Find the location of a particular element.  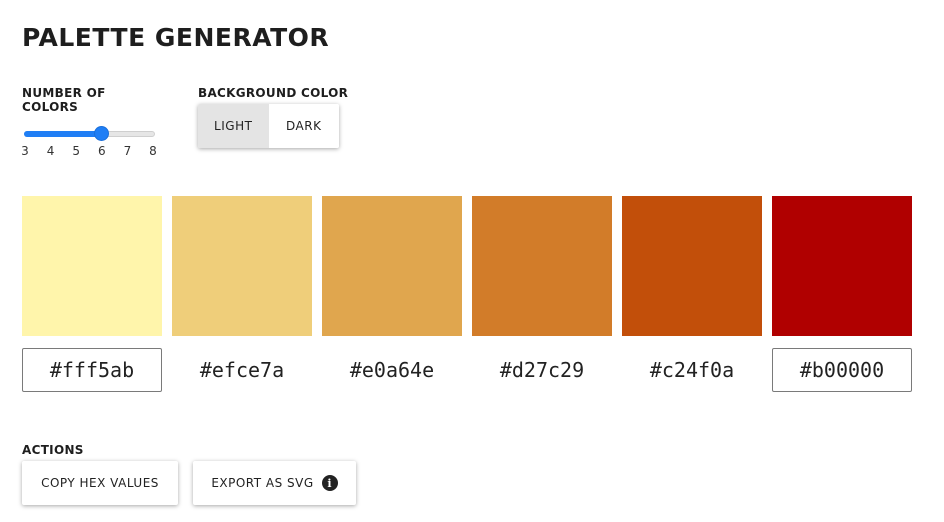

hex-value-field: #b00000 is located at coordinates (842, 370).